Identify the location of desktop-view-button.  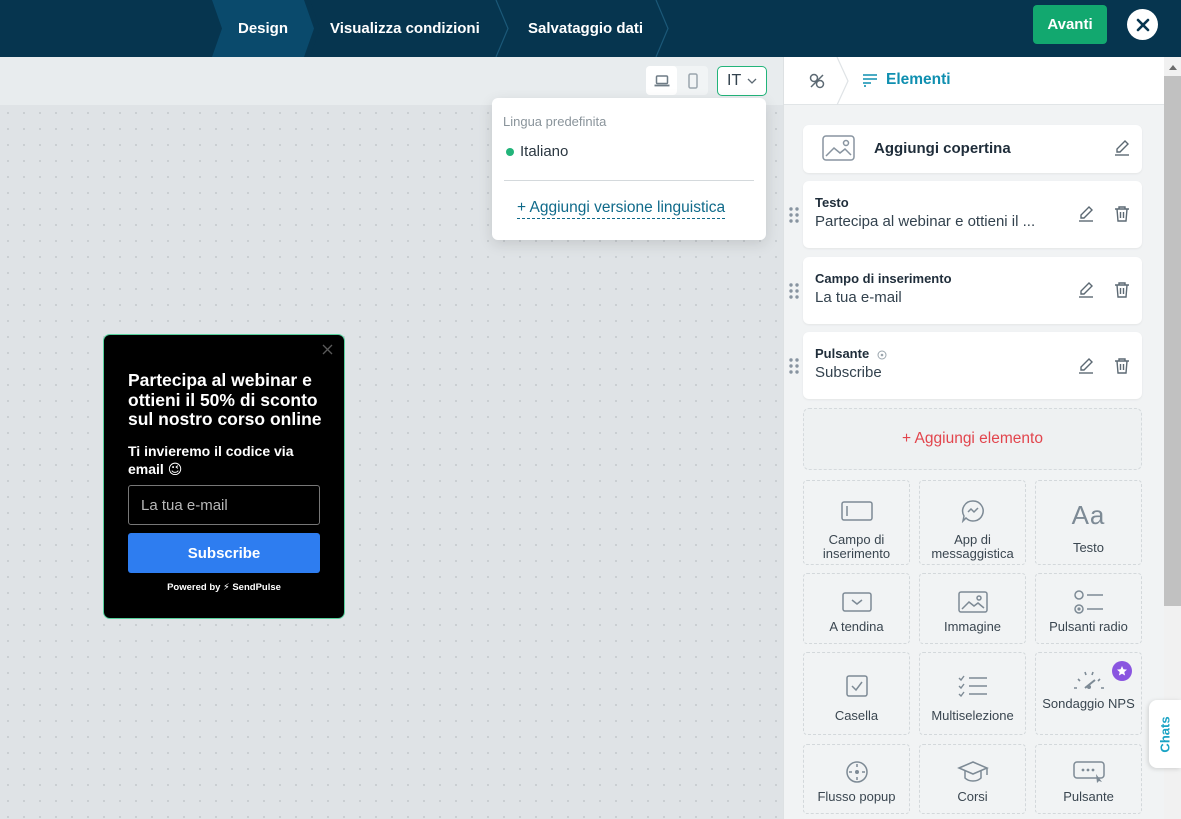
(661, 80).